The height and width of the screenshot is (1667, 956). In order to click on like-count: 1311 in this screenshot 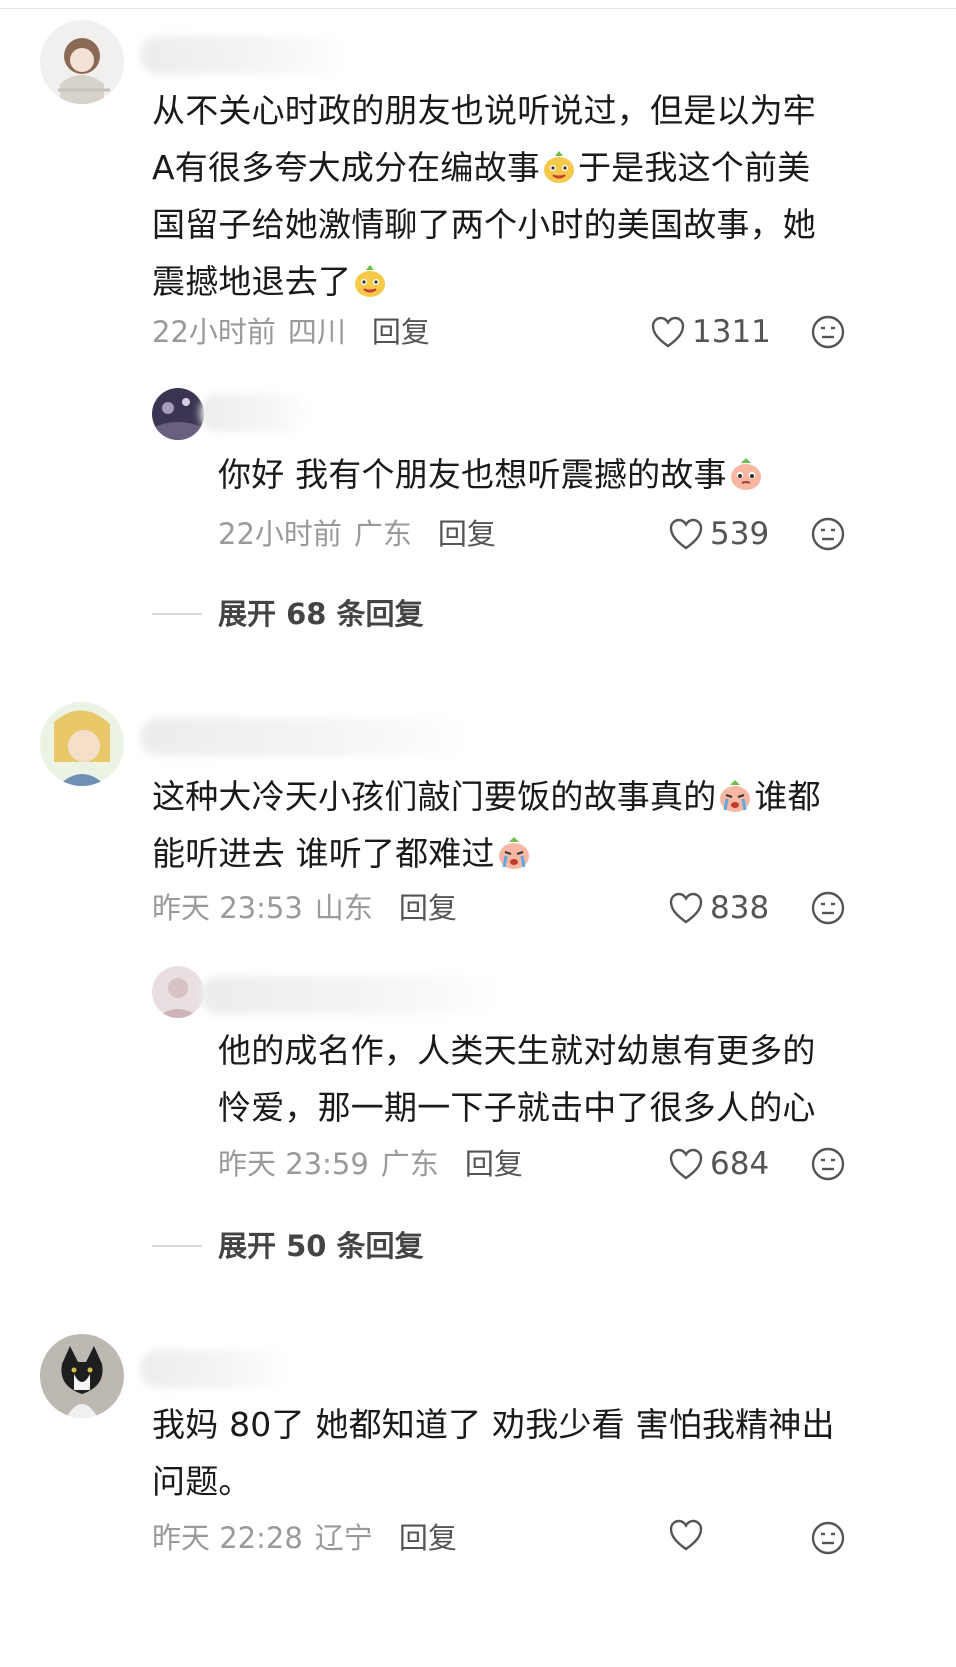, I will do `click(731, 332)`.